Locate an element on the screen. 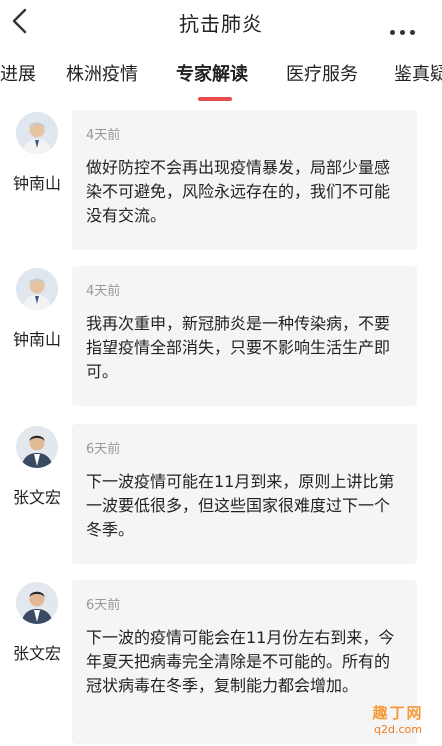 Image resolution: width=442 pixels, height=746 pixels. site-watermark: 趣丁网 q2d.com is located at coordinates (398, 721).